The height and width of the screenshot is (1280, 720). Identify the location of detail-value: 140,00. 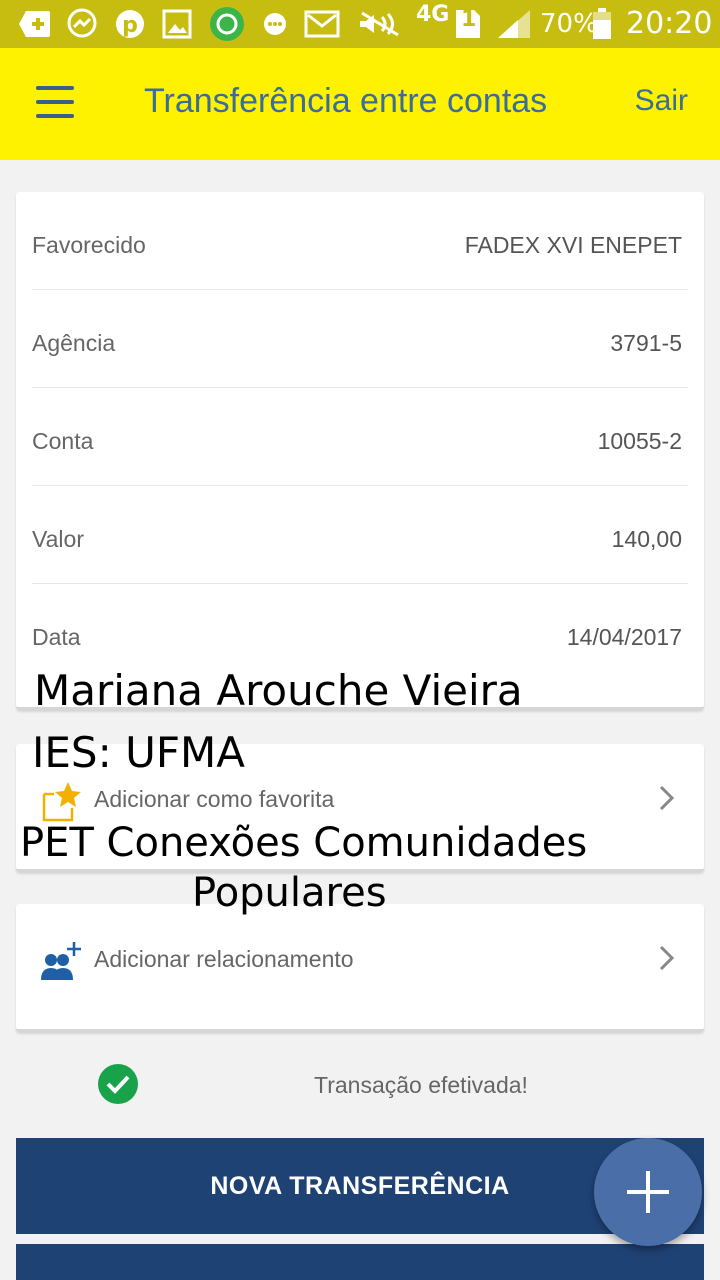
(646, 539).